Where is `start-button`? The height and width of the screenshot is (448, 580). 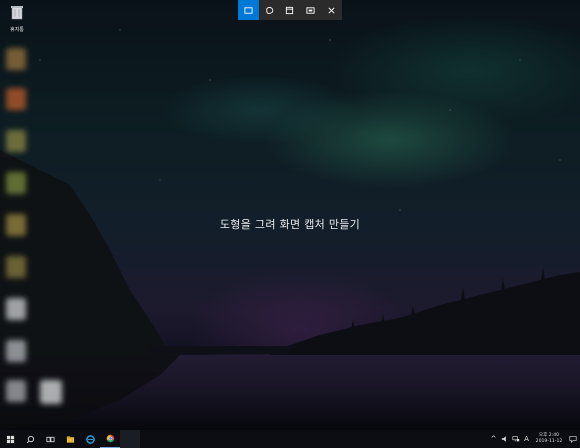
start-button is located at coordinates (10, 439).